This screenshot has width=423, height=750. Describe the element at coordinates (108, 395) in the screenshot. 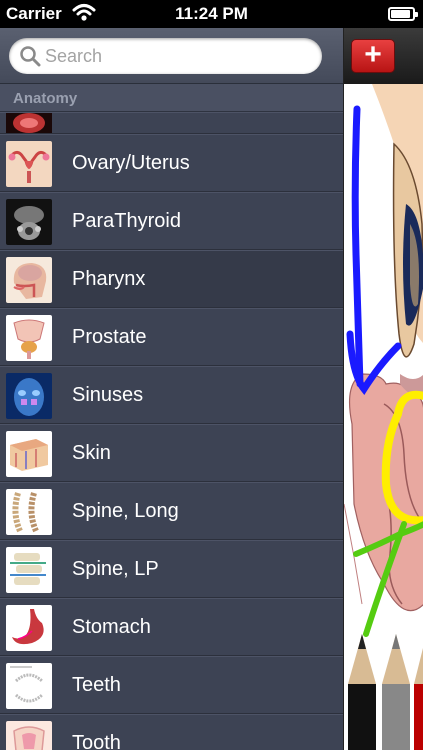

I see `list-item-label: Sinuses` at that location.